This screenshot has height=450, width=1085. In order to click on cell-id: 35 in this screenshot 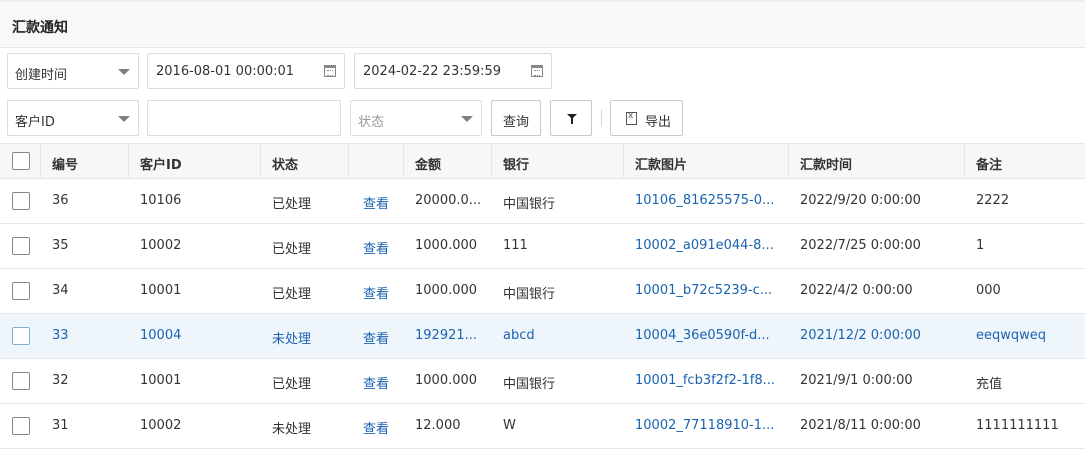, I will do `click(60, 245)`.